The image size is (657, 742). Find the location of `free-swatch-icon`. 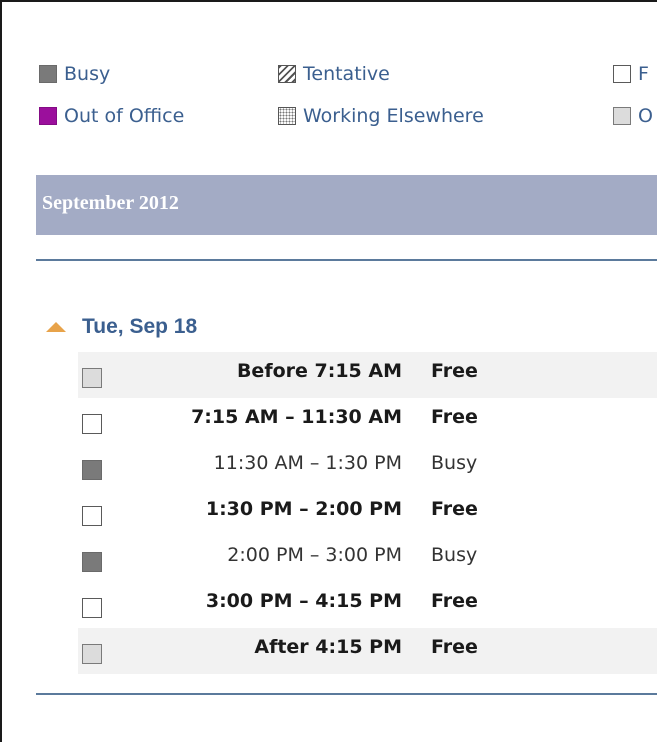

free-swatch-icon is located at coordinates (622, 74).